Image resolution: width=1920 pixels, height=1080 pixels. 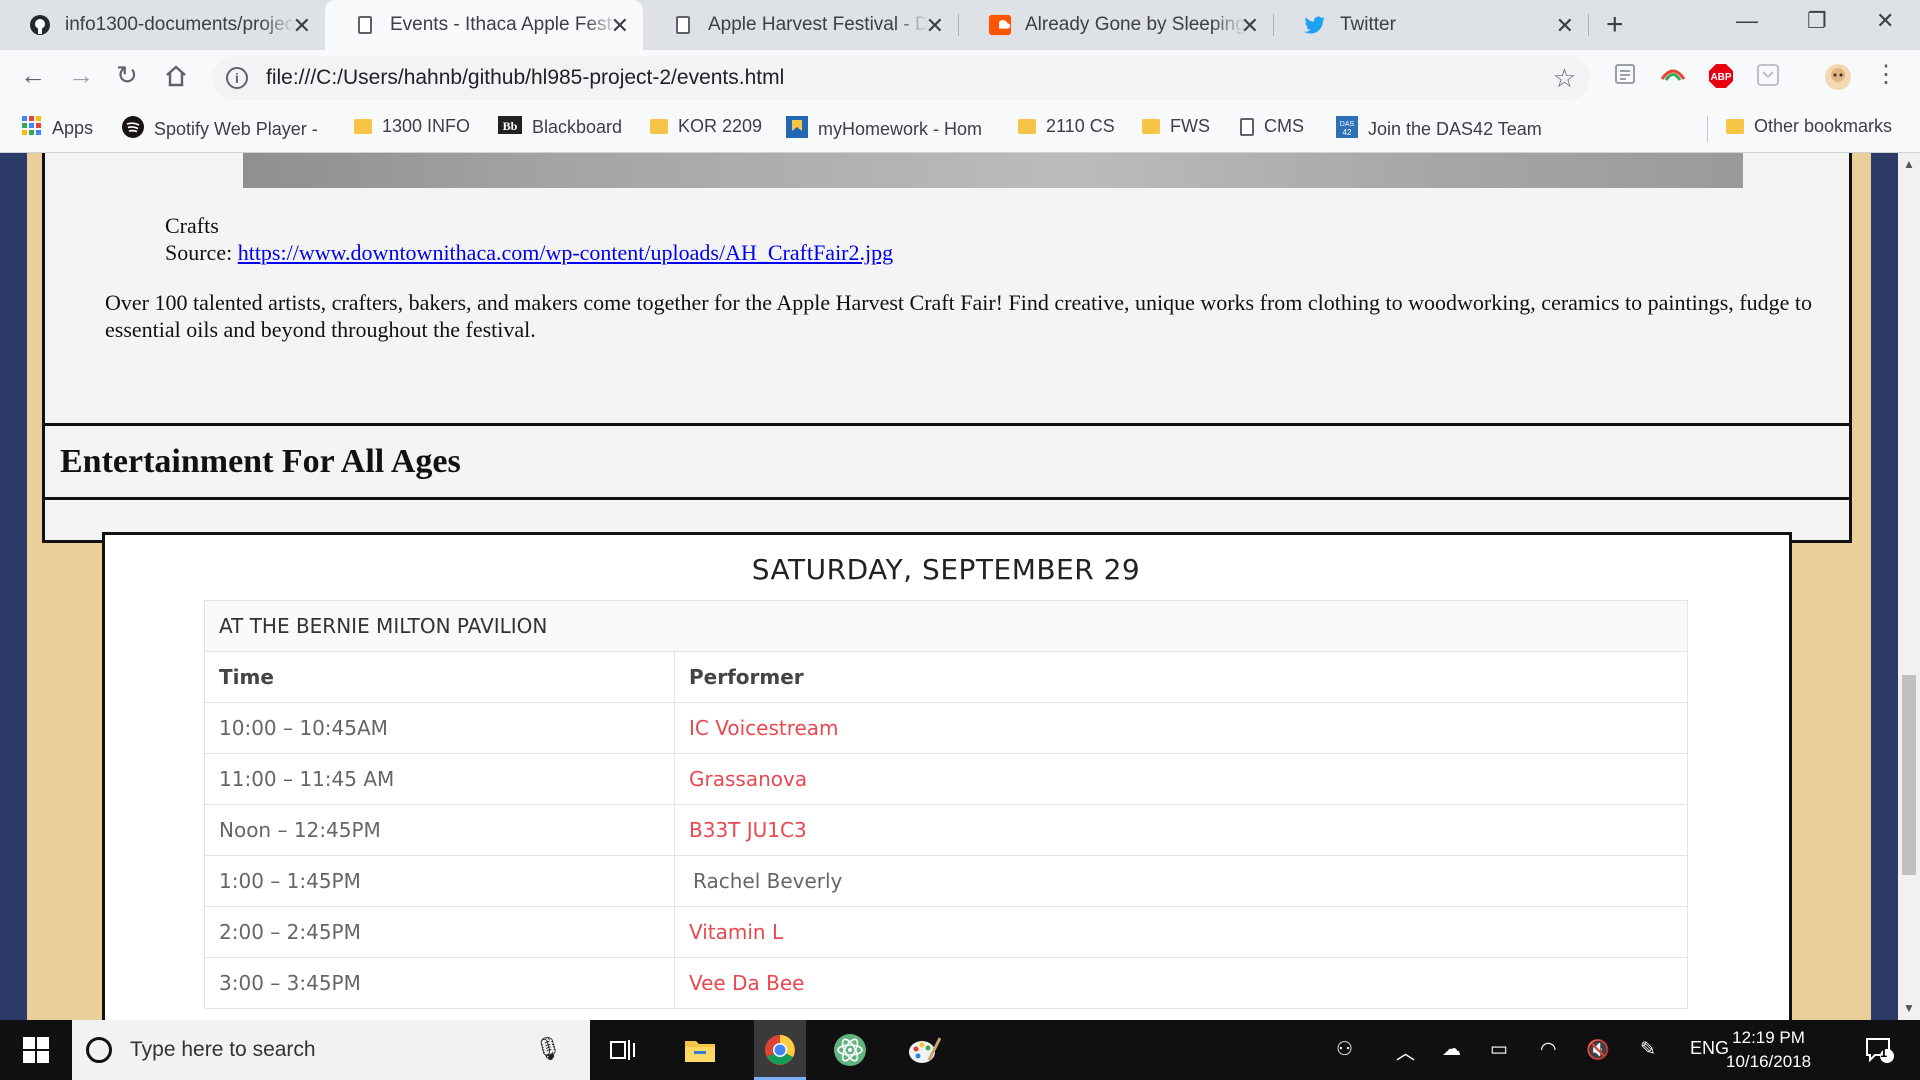 What do you see at coordinates (1344, 1049) in the screenshot?
I see `people-icon: ⚇` at bounding box center [1344, 1049].